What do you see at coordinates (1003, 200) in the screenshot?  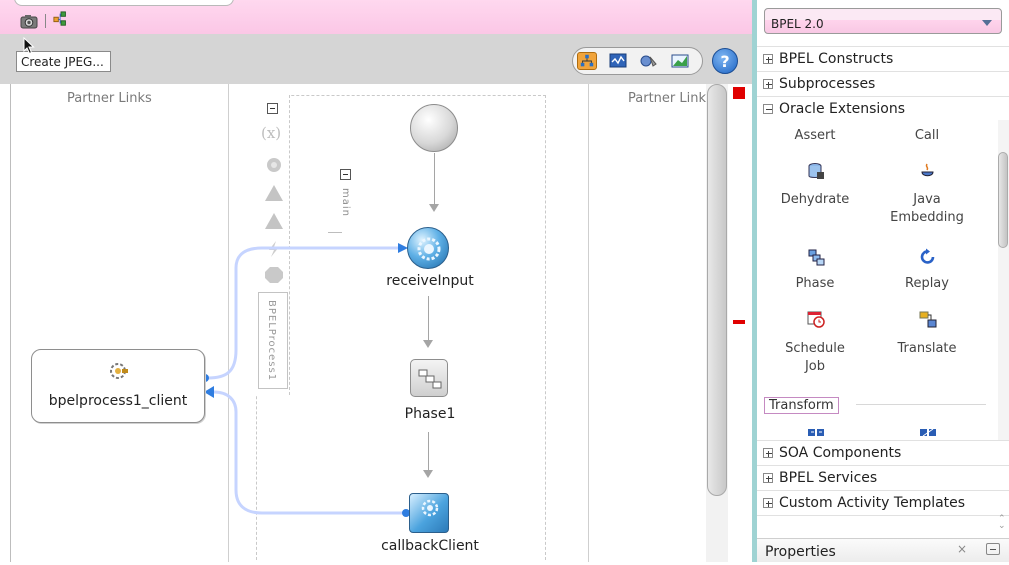 I see `palette-scrollbar-thumb` at bounding box center [1003, 200].